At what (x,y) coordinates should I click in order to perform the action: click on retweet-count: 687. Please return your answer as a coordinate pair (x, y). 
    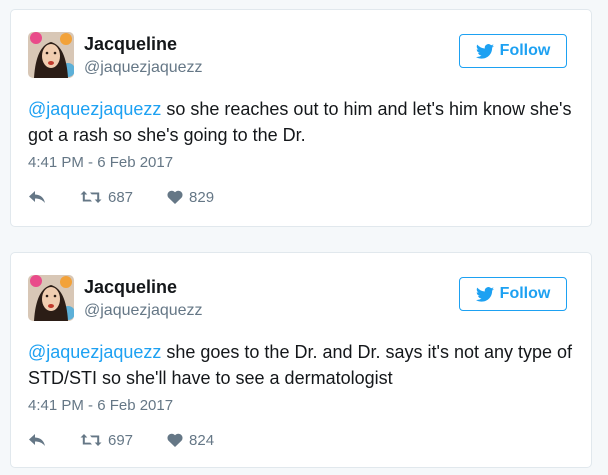
    Looking at the image, I should click on (121, 197).